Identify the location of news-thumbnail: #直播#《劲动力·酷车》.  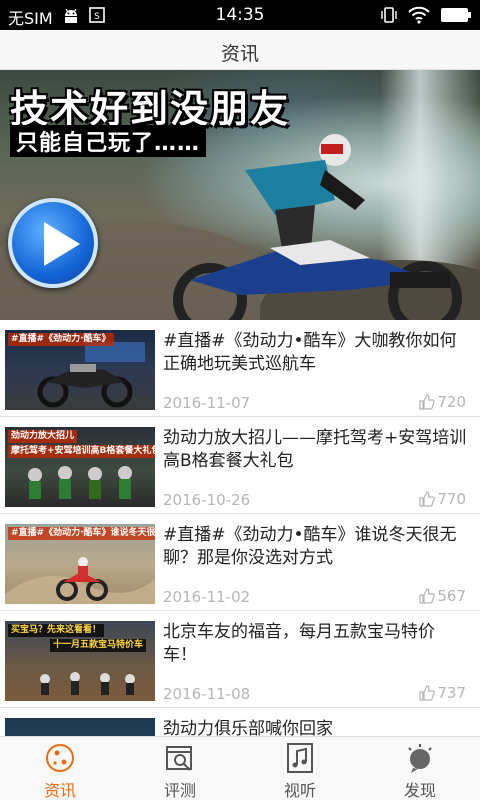
(80, 370).